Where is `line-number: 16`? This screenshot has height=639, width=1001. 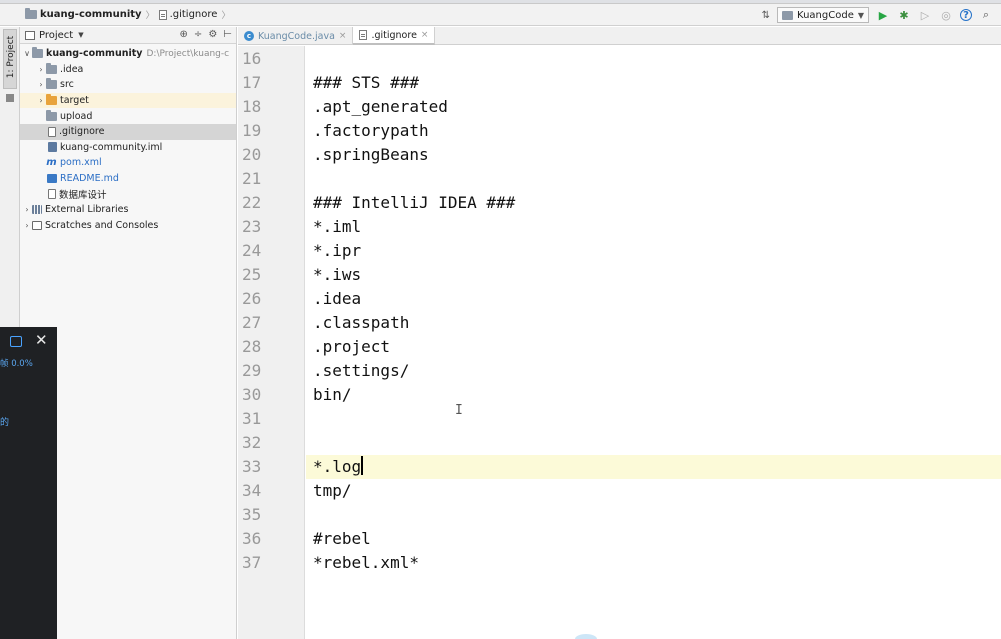 line-number: 16 is located at coordinates (252, 58).